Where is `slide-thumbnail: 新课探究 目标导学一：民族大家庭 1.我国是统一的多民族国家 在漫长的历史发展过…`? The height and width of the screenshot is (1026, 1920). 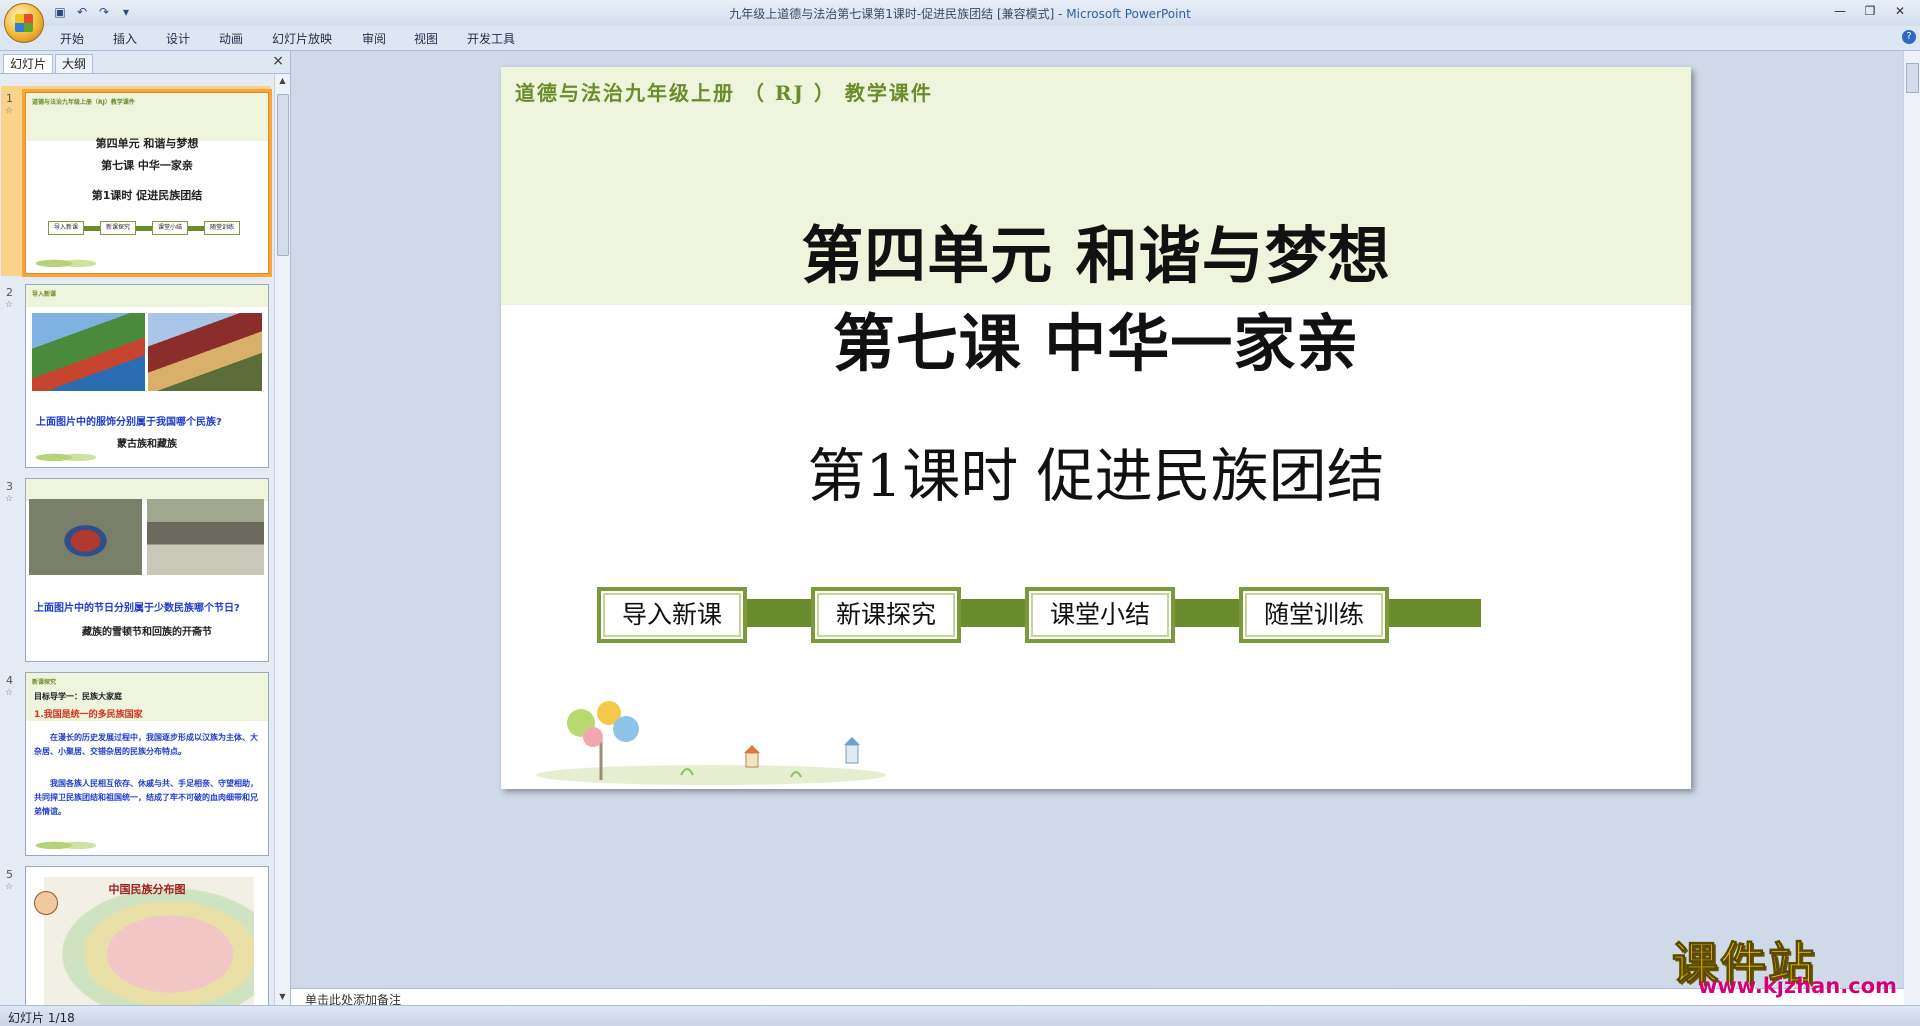 slide-thumbnail: 新课探究 目标导学一：民族大家庭 1.我国是统一的多民族国家 在漫长的历史发展过… is located at coordinates (147, 764).